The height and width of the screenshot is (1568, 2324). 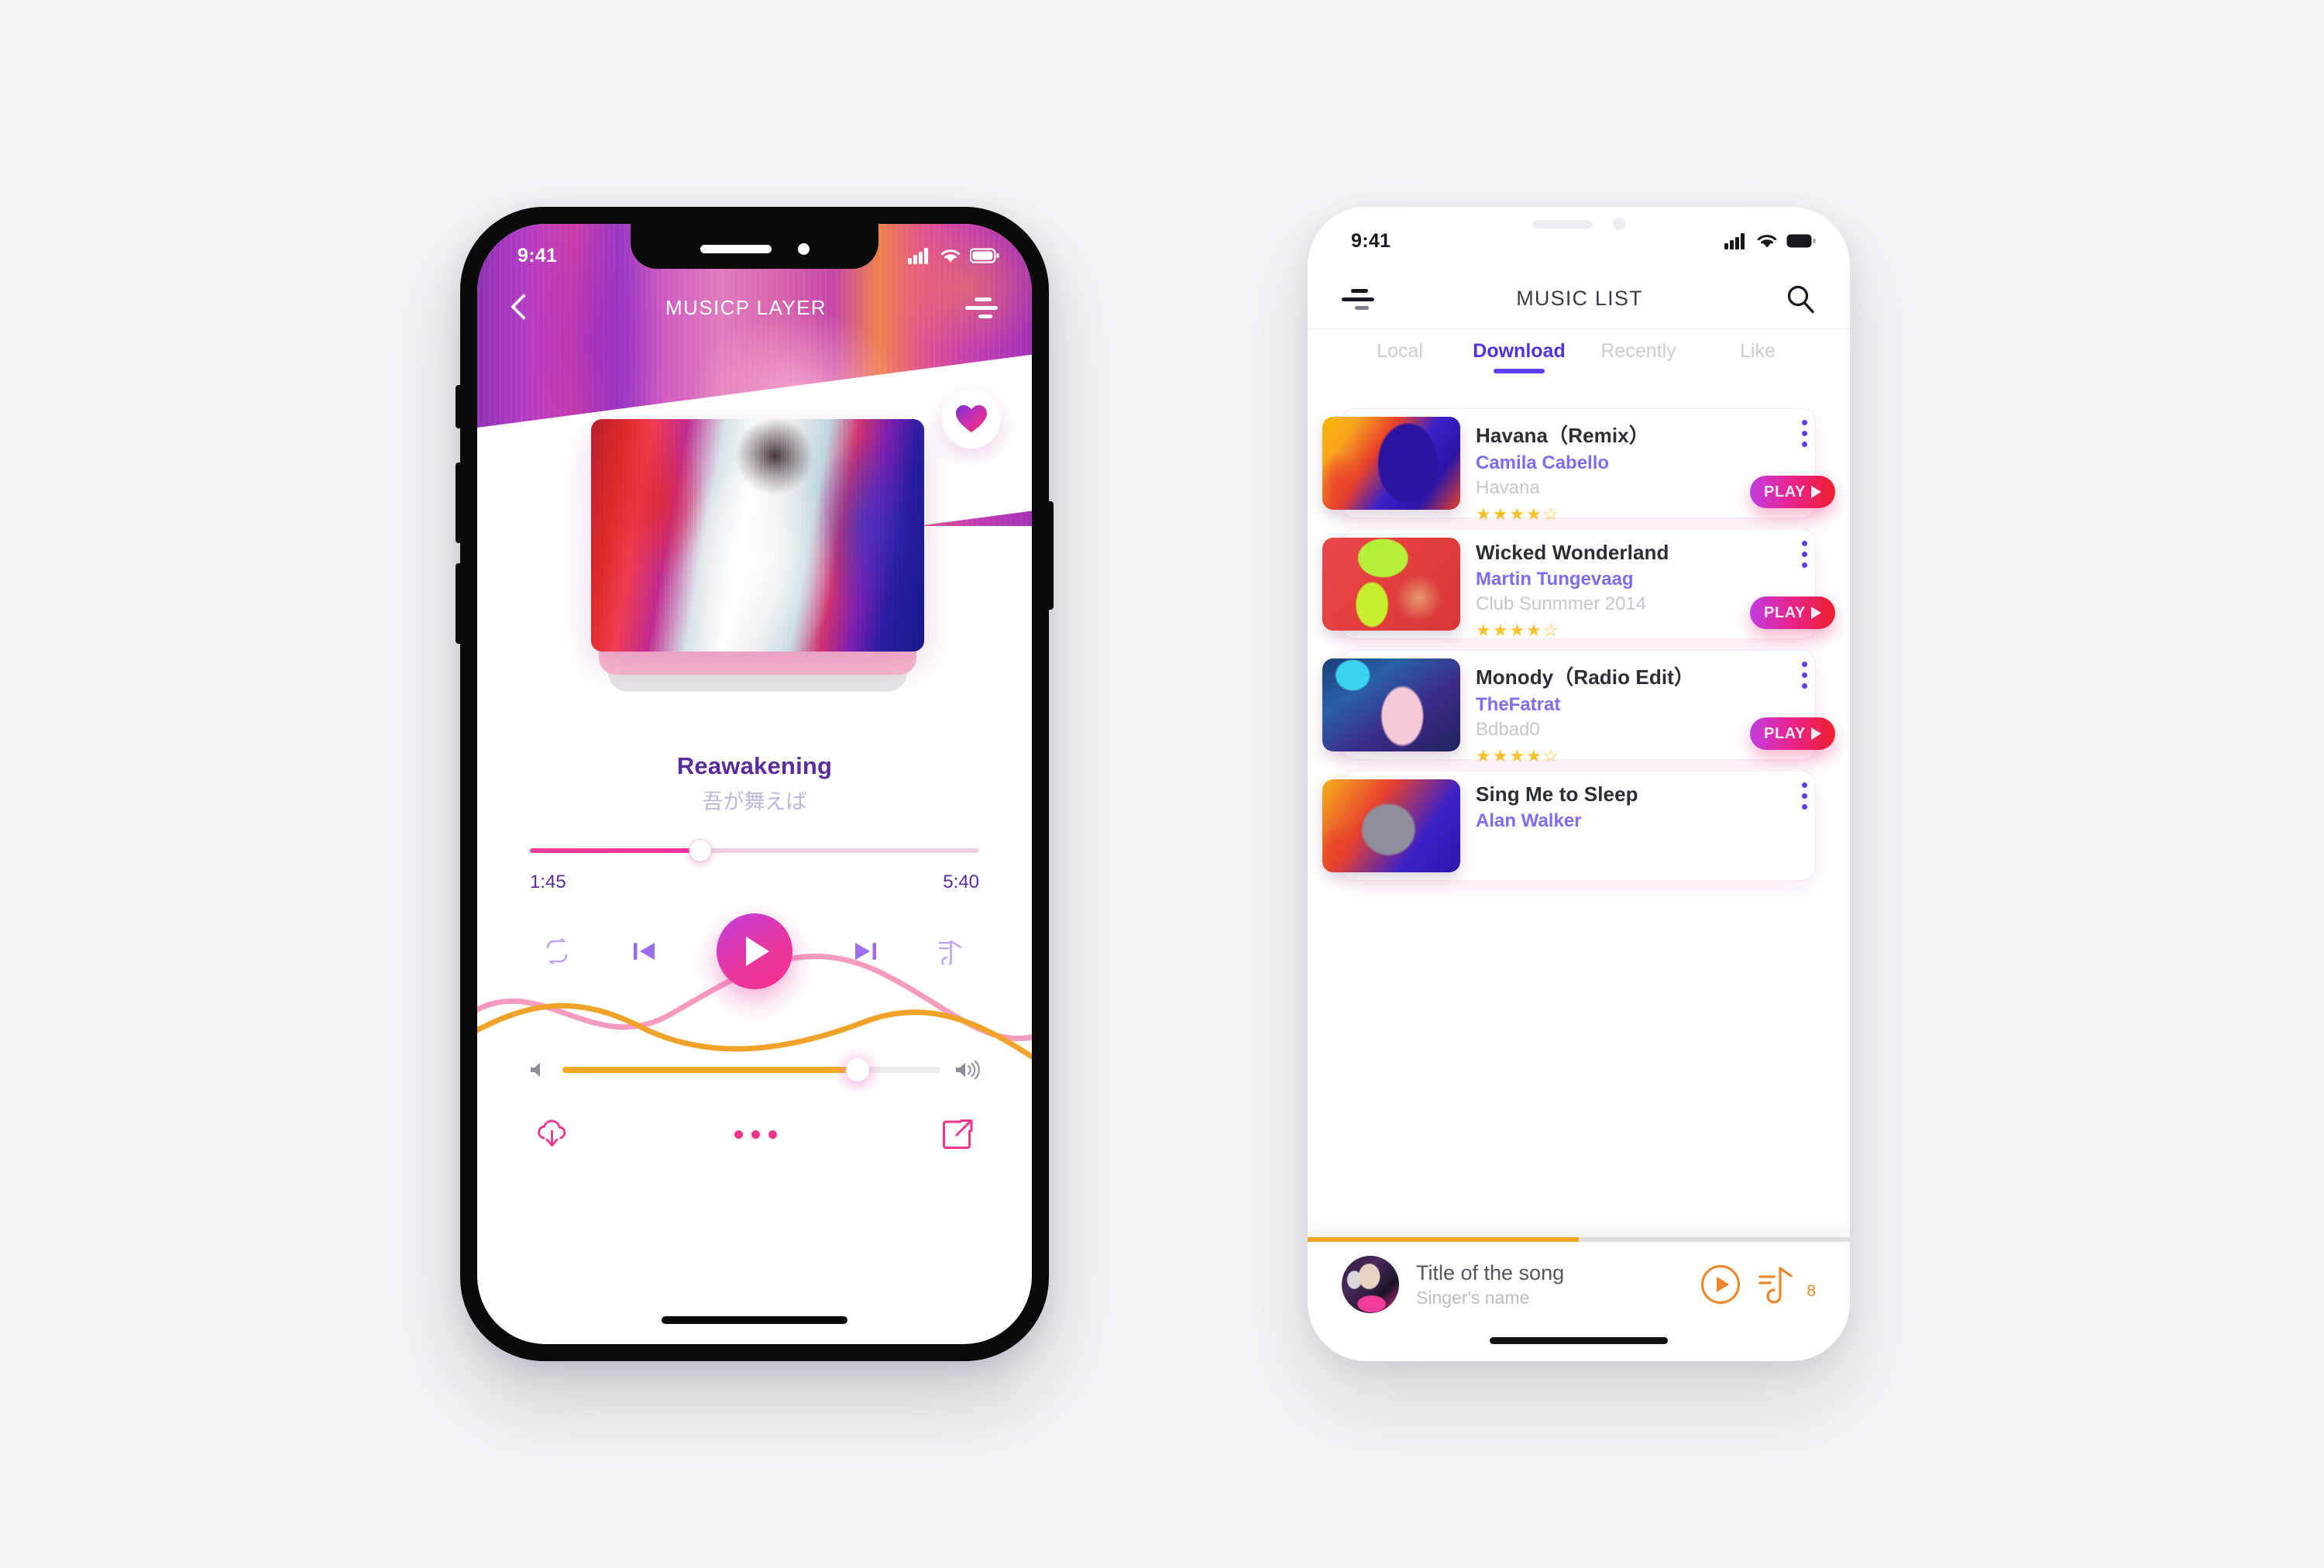 I want to click on device-button-volume-down, so click(x=458, y=603).